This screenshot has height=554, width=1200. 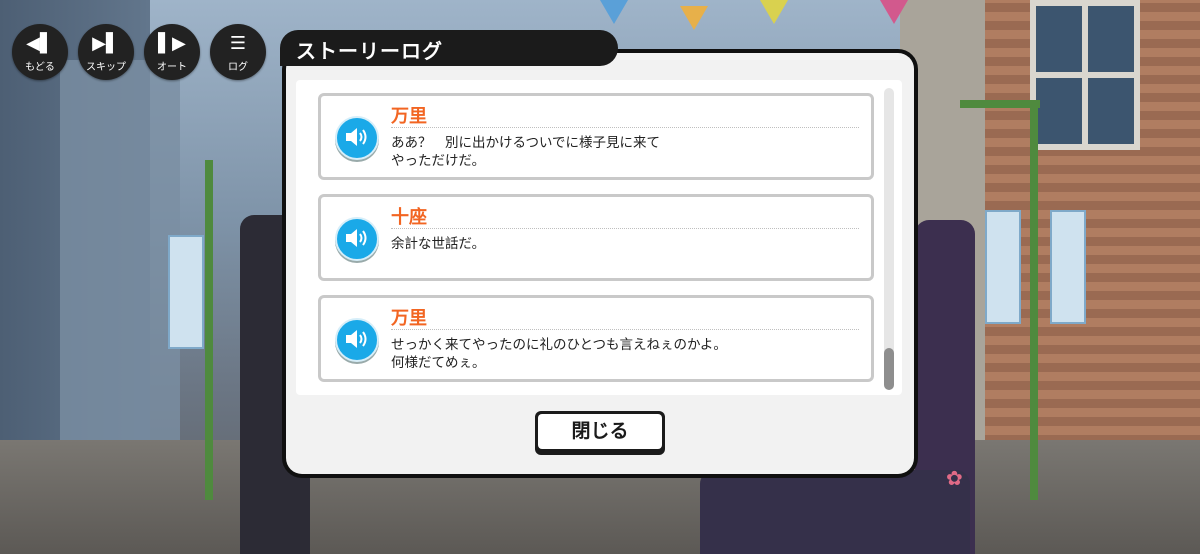 What do you see at coordinates (559, 345) in the screenshot?
I see `dialogue-line: せっかく来てやったのに礼のひとつも言えねぇのかよ。` at bounding box center [559, 345].